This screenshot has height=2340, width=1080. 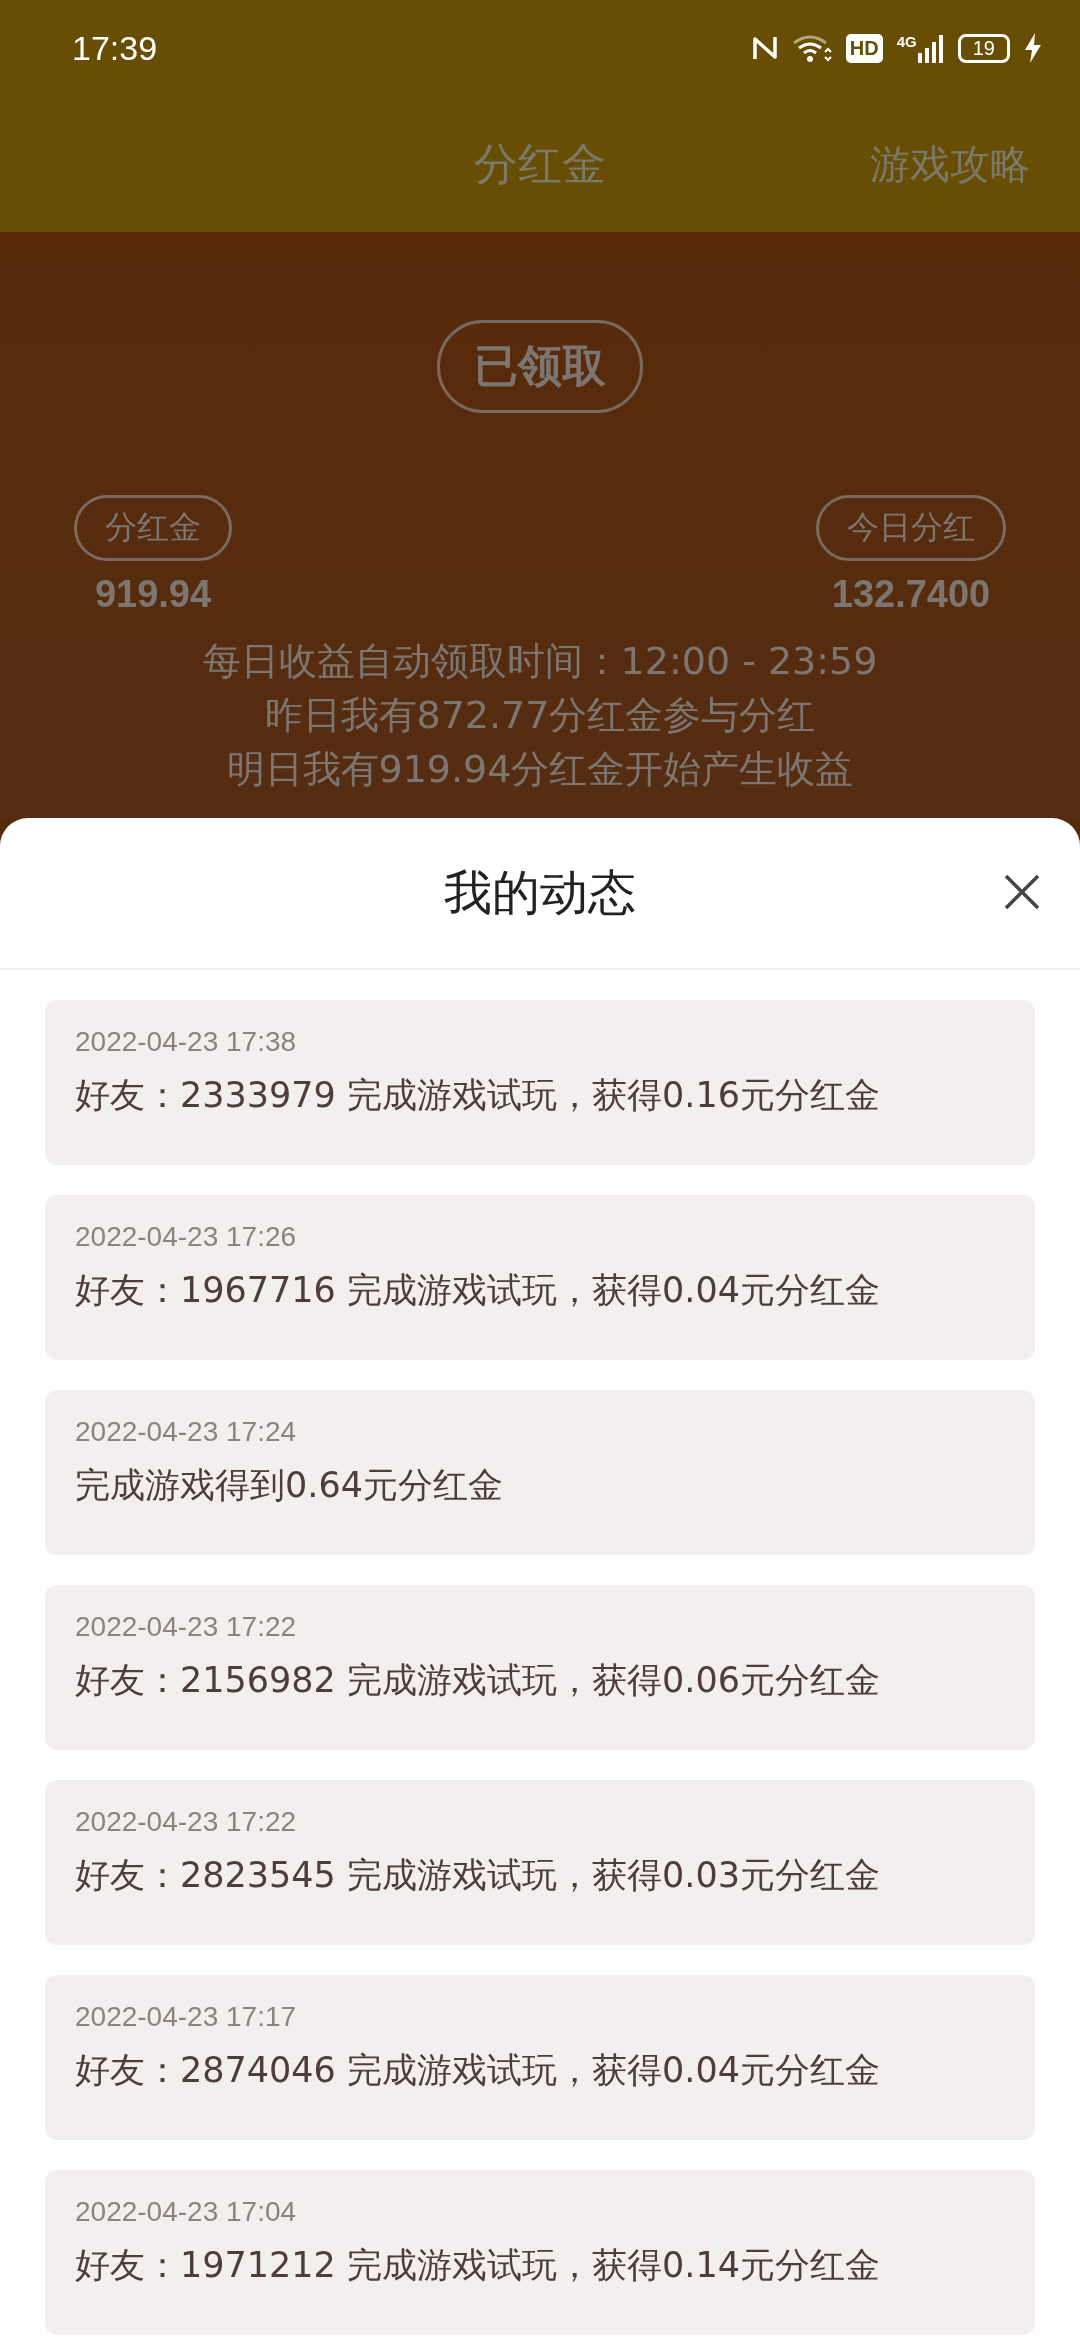 What do you see at coordinates (1022, 892) in the screenshot?
I see `close-icon` at bounding box center [1022, 892].